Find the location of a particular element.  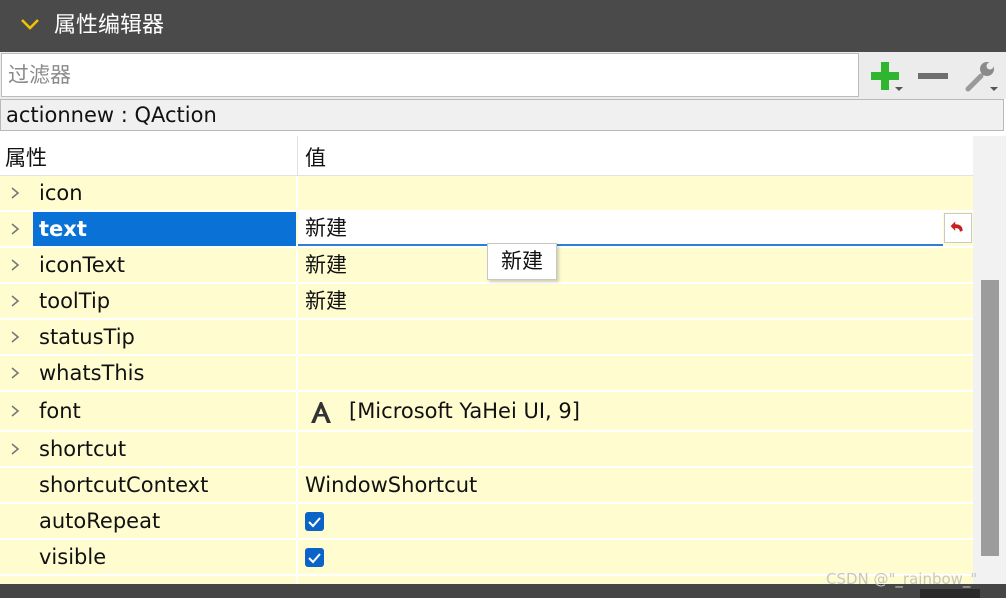

scrollbar-thumb is located at coordinates (990, 418).